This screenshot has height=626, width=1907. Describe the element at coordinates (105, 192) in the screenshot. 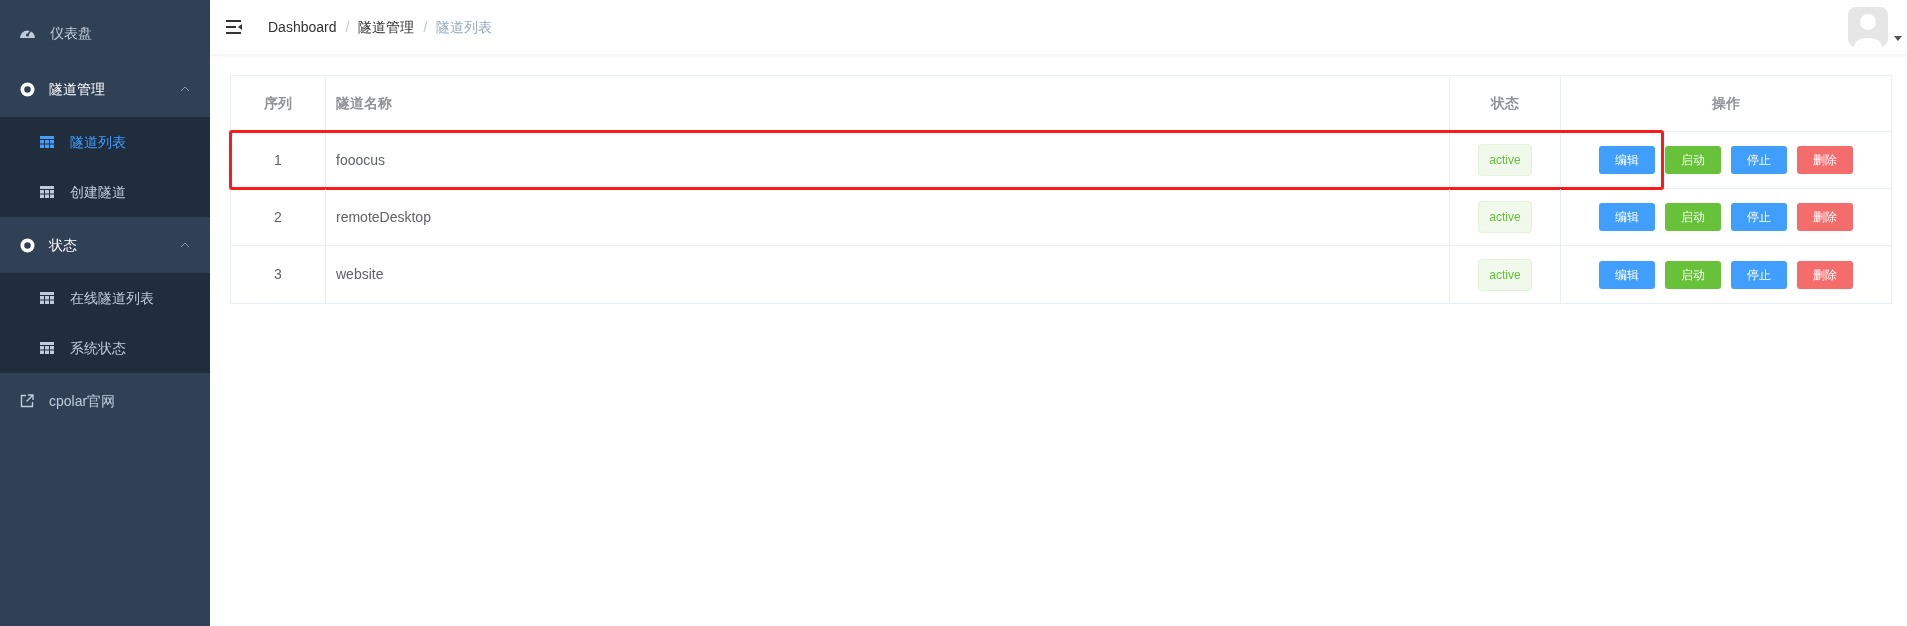

I see `submenu-item: 创建隧道` at that location.